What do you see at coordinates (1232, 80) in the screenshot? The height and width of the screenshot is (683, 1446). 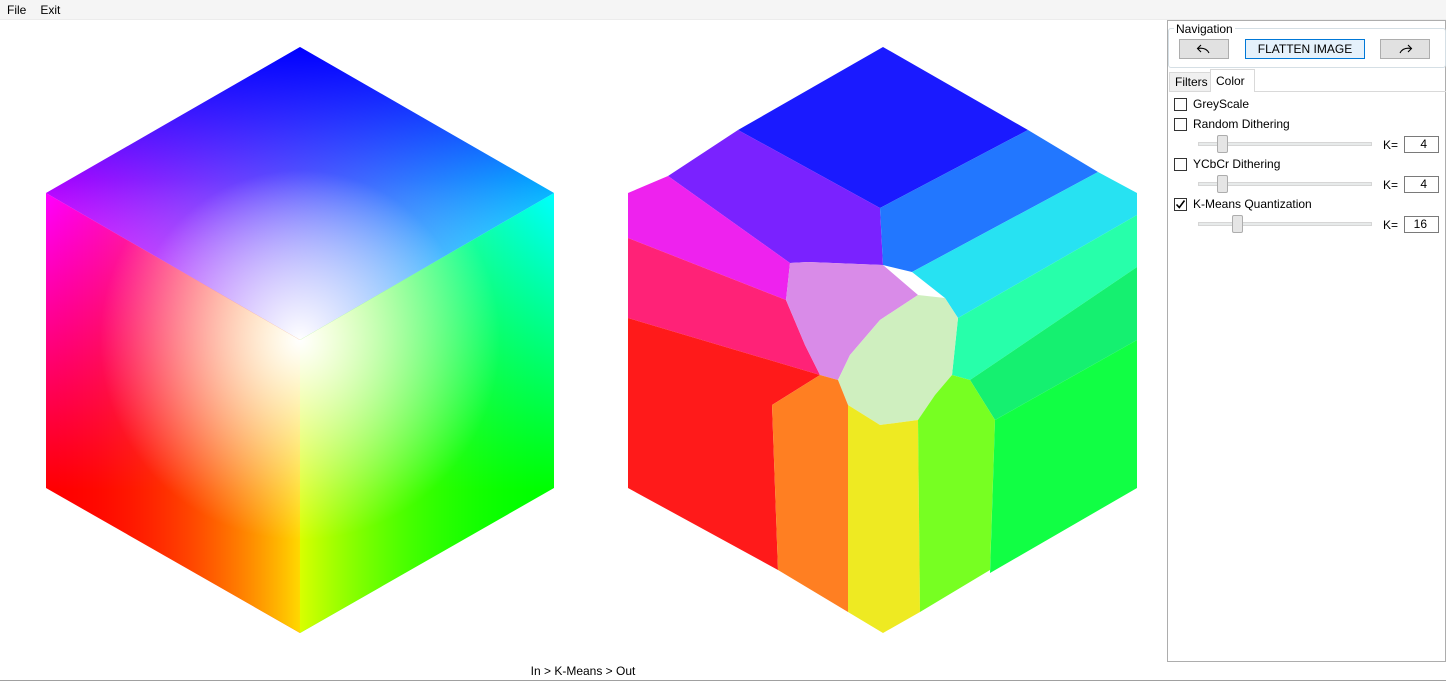 I see `tab-color: Color` at bounding box center [1232, 80].